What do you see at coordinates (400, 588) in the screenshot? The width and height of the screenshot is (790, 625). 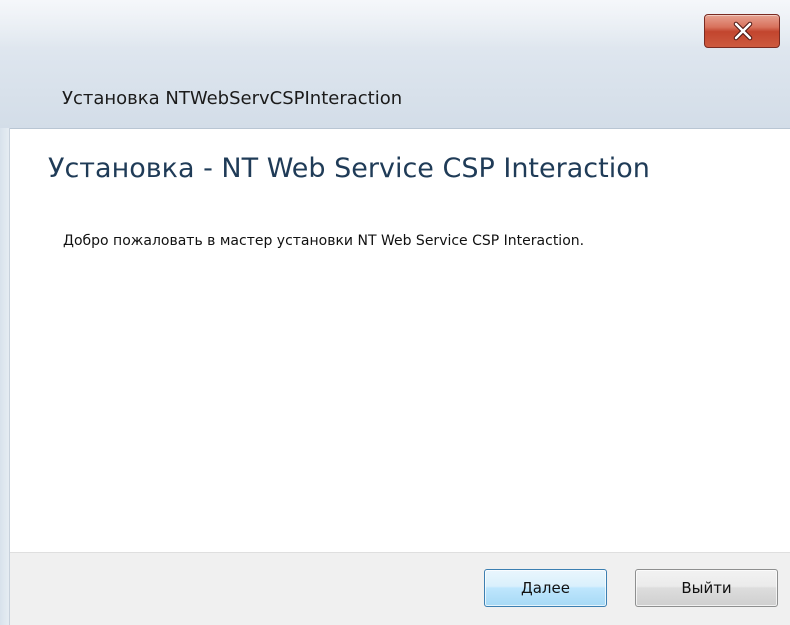 I see `button-bar: Далее Выйти` at bounding box center [400, 588].